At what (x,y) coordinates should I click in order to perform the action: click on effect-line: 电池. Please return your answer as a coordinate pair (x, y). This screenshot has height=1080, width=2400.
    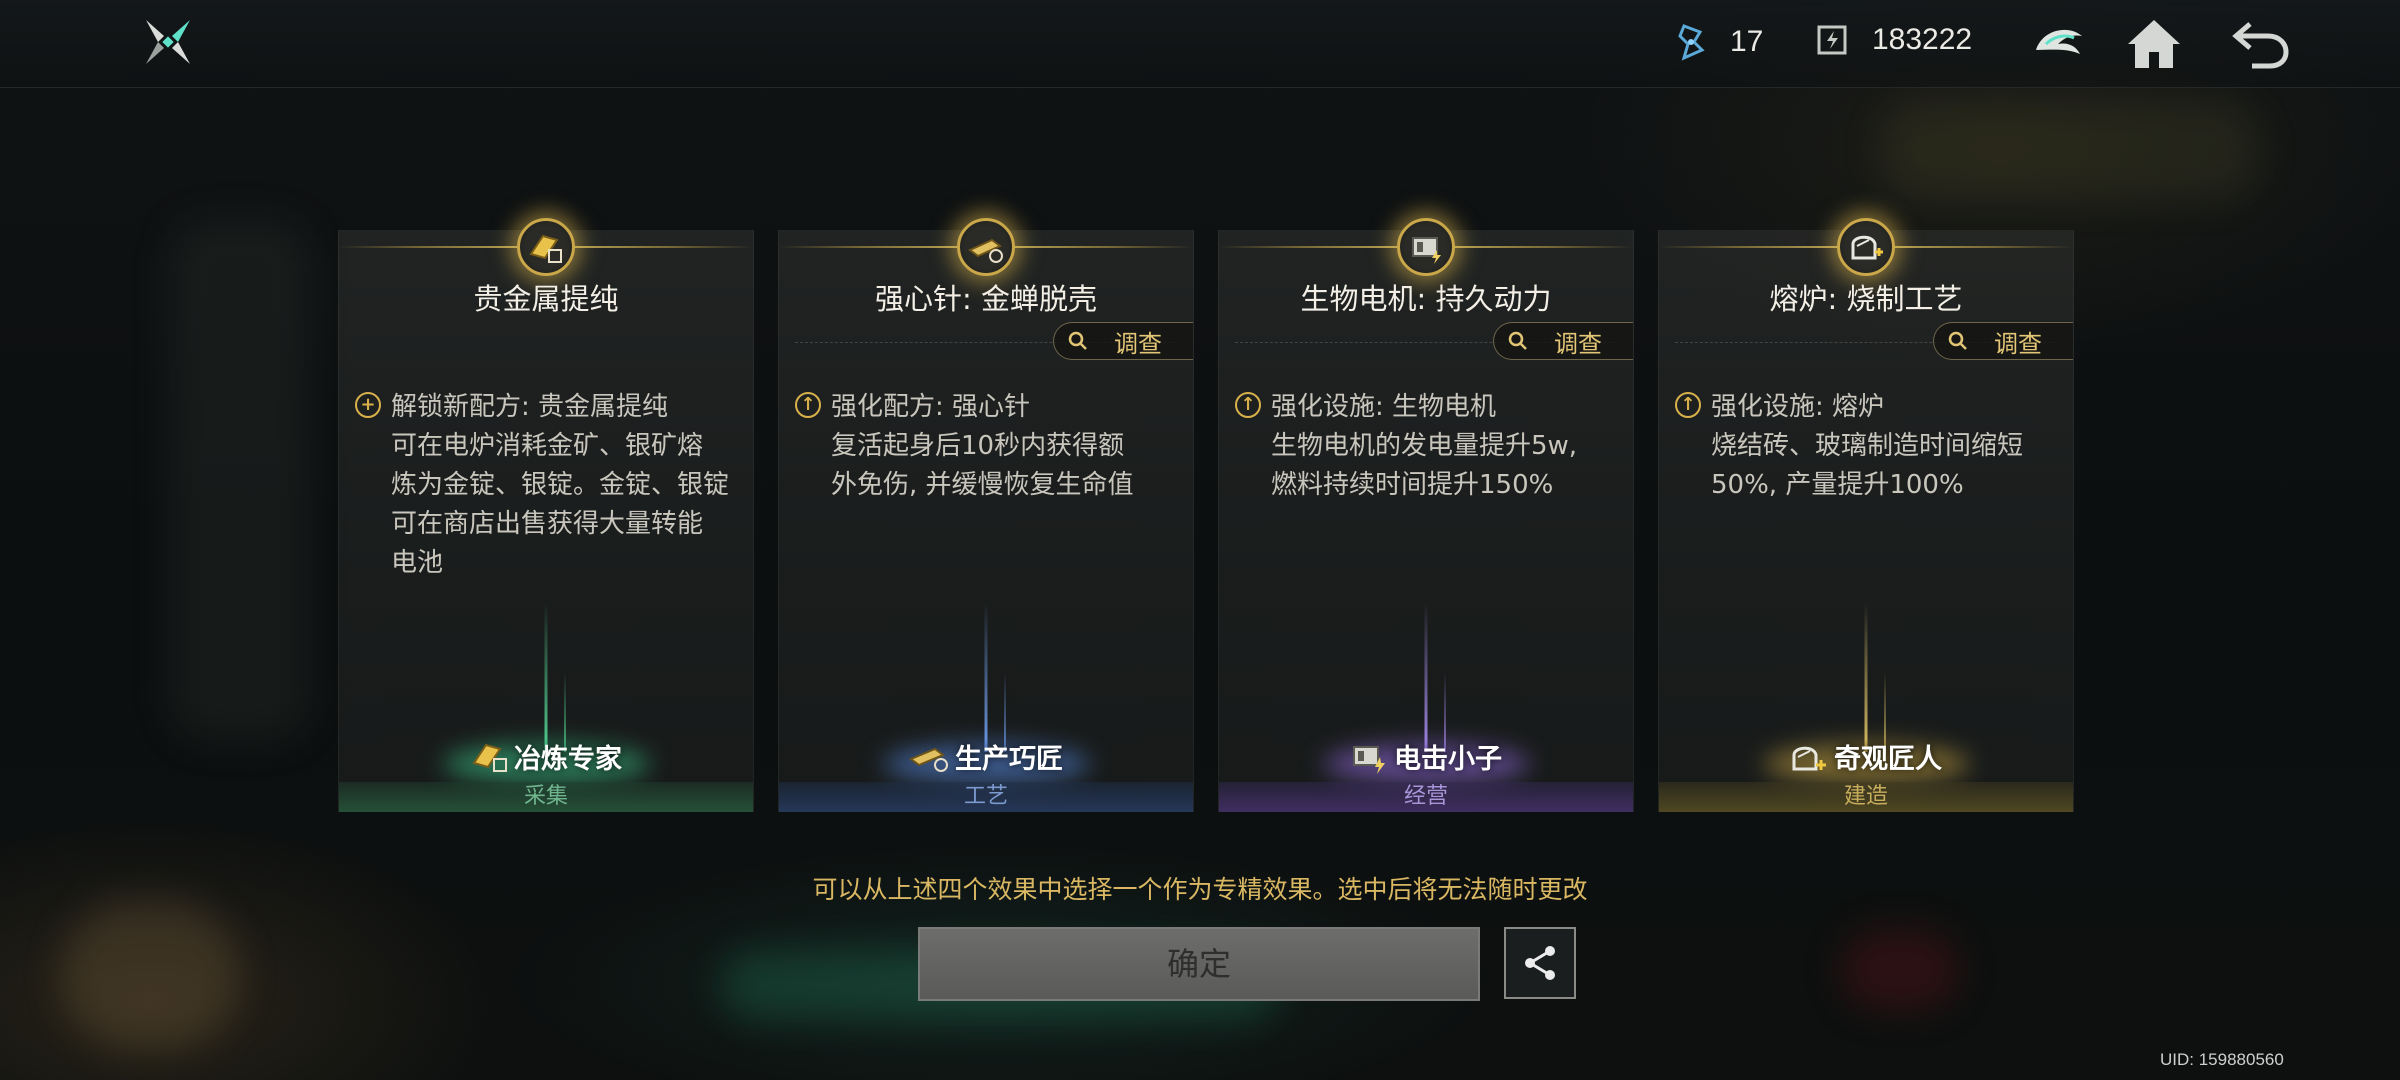
    Looking at the image, I should click on (417, 563).